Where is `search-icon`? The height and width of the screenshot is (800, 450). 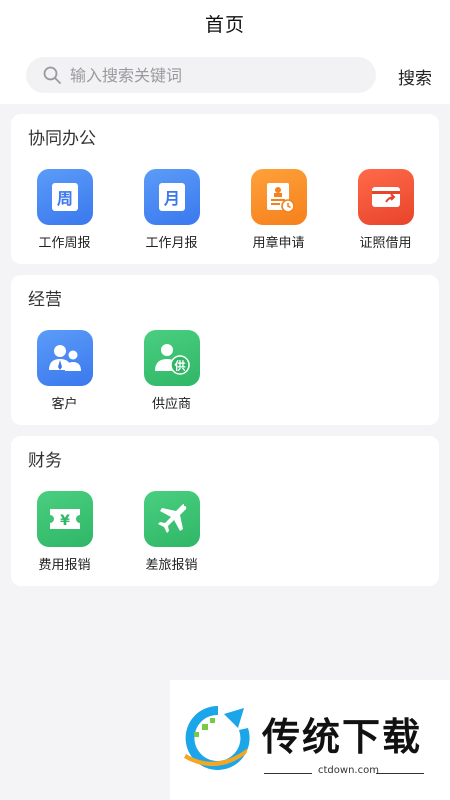
search-icon is located at coordinates (52, 75).